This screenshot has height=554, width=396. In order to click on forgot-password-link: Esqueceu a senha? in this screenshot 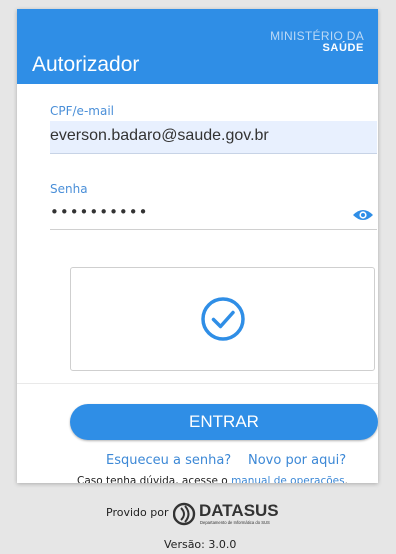, I will do `click(168, 460)`.